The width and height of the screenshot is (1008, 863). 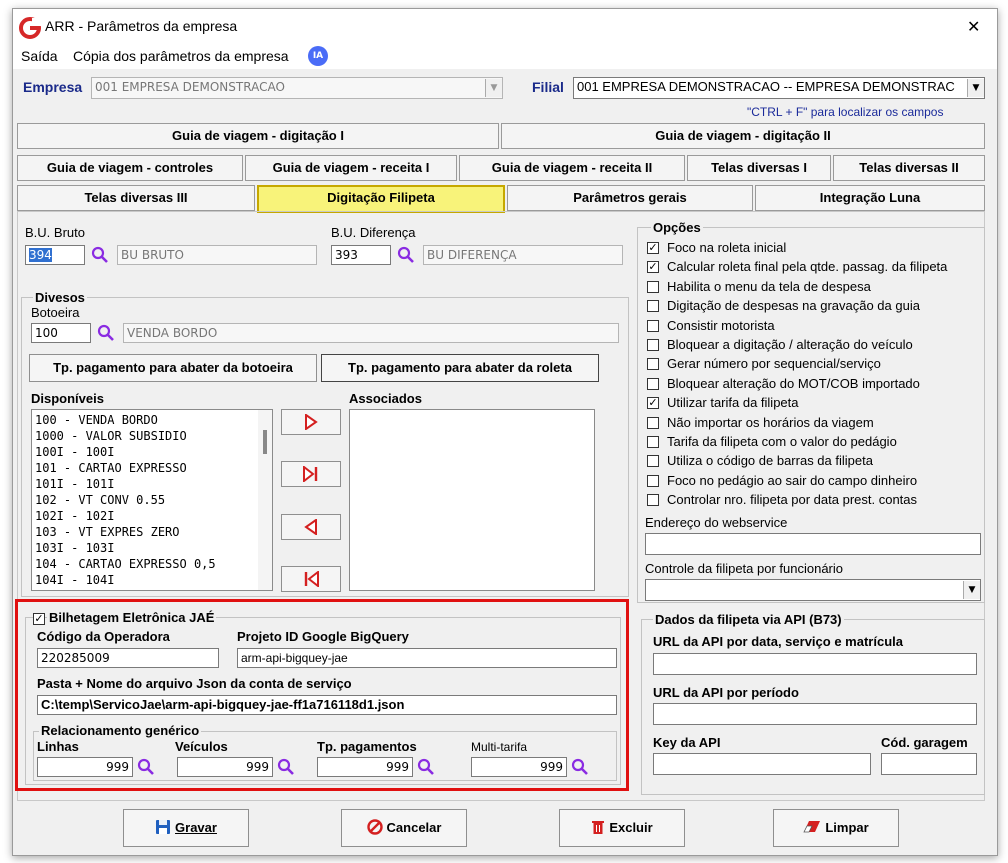 I want to click on menu-item-copia: Cópia dos parâmetros da empresa, so click(x=181, y=56).